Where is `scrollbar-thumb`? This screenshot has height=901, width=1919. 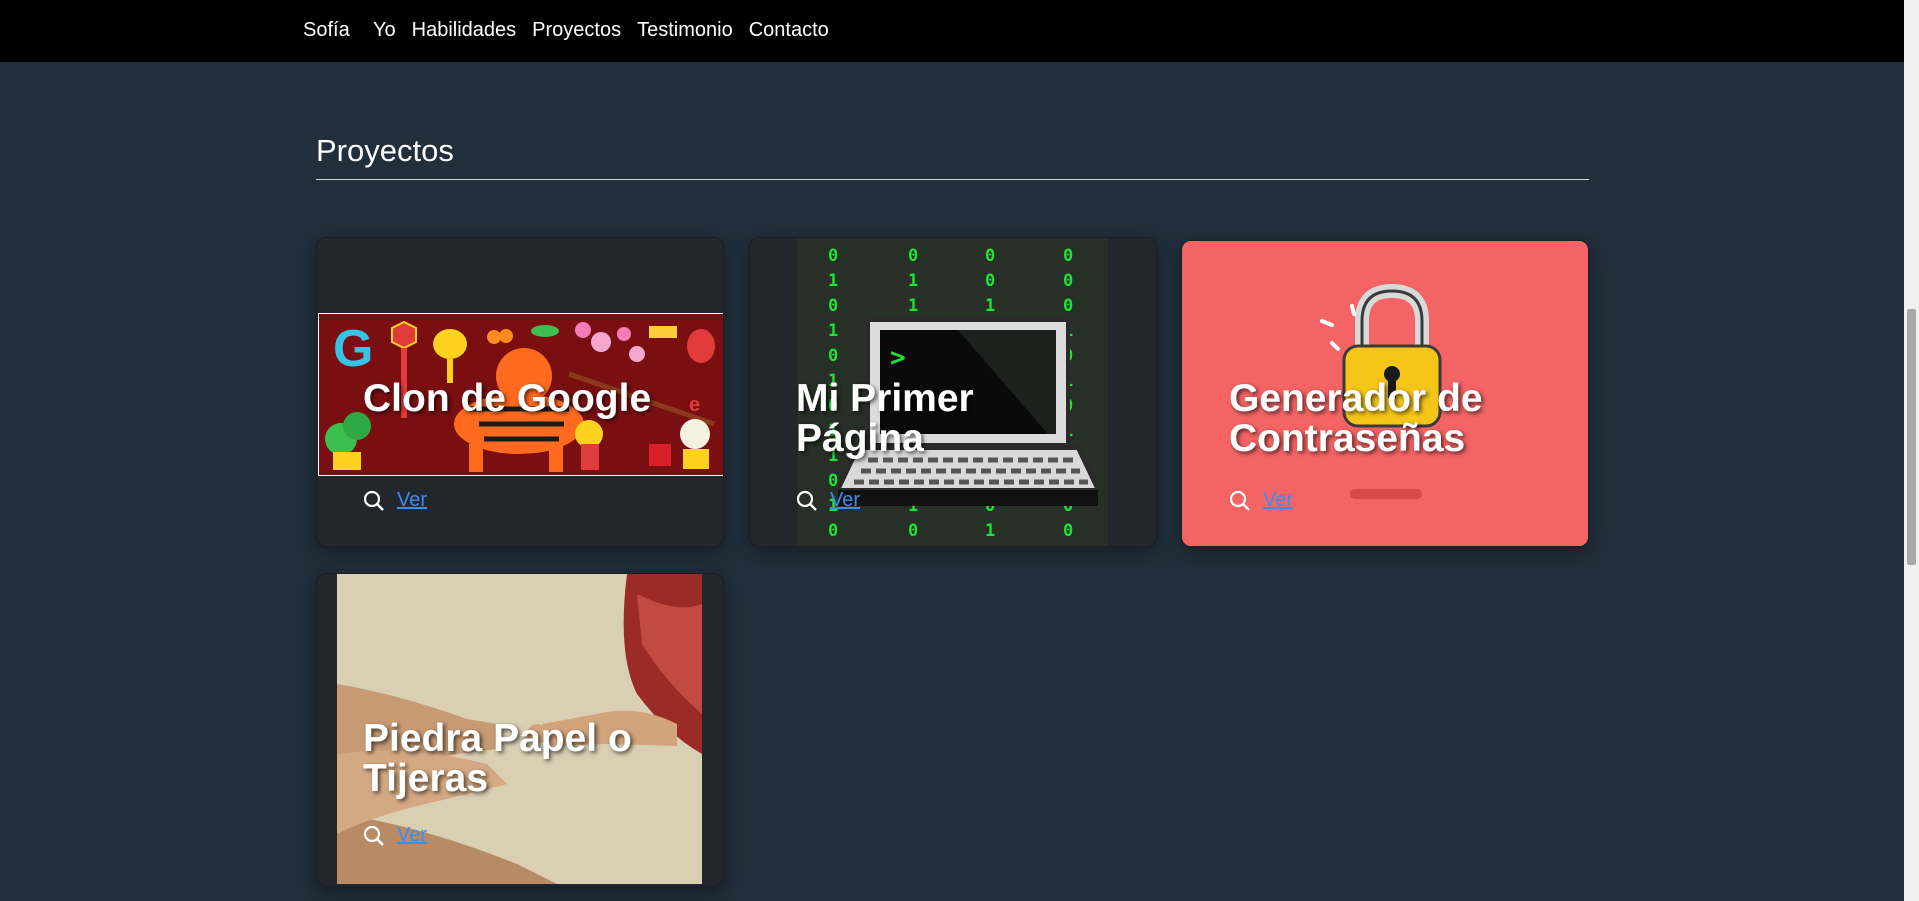
scrollbar-thumb is located at coordinates (1911, 437).